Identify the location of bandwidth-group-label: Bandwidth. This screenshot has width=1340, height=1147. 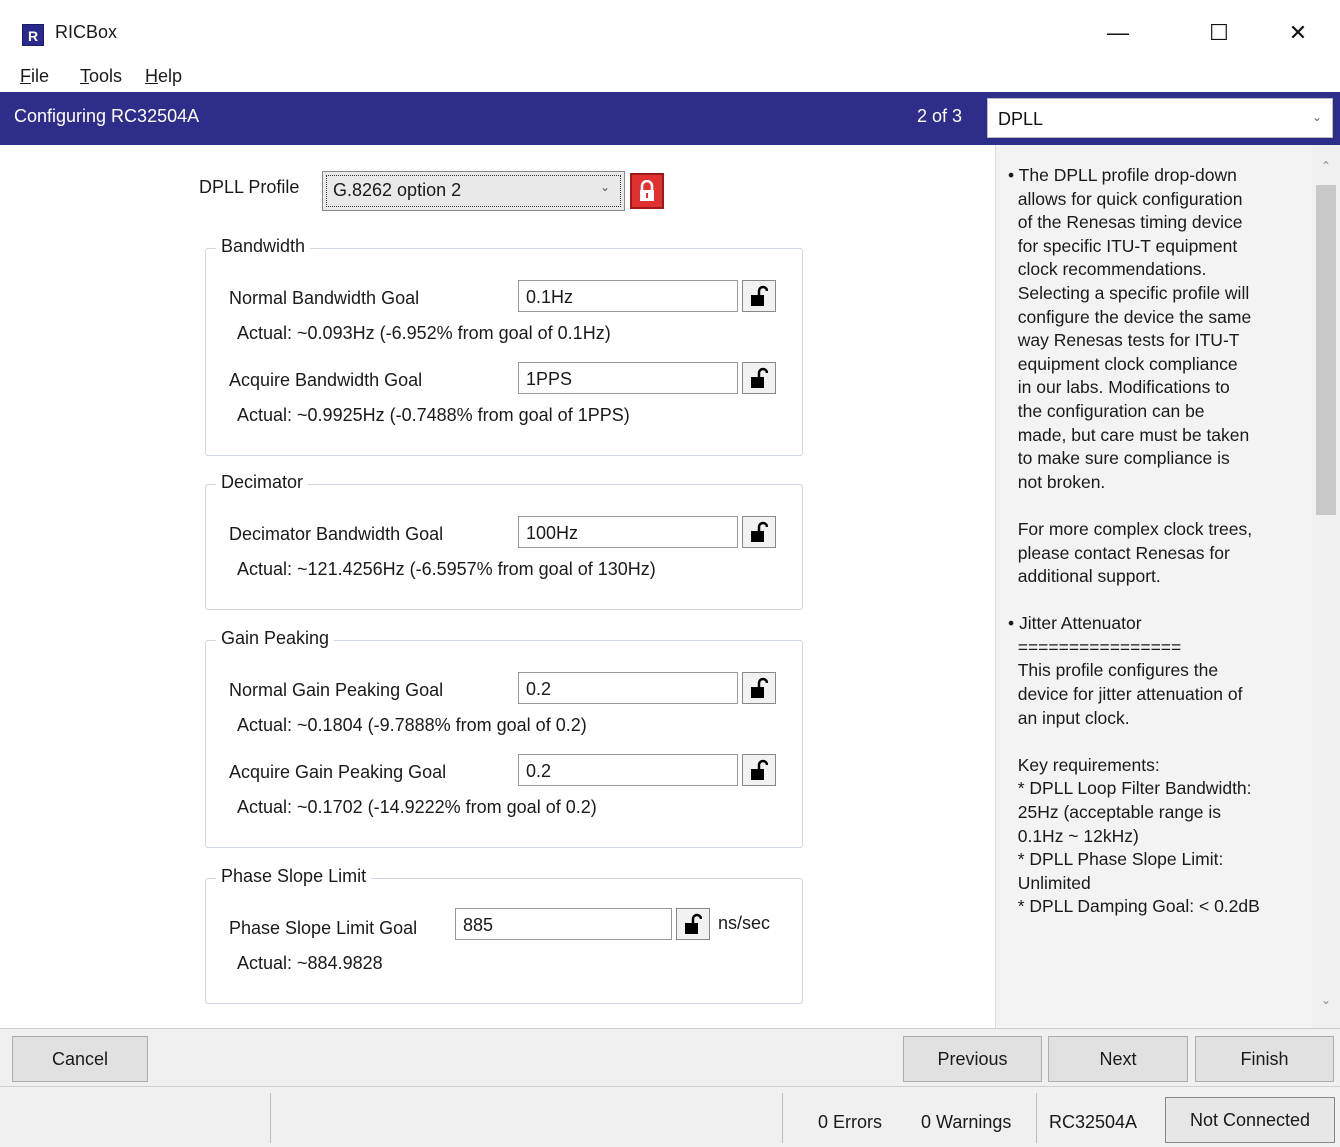
(263, 246).